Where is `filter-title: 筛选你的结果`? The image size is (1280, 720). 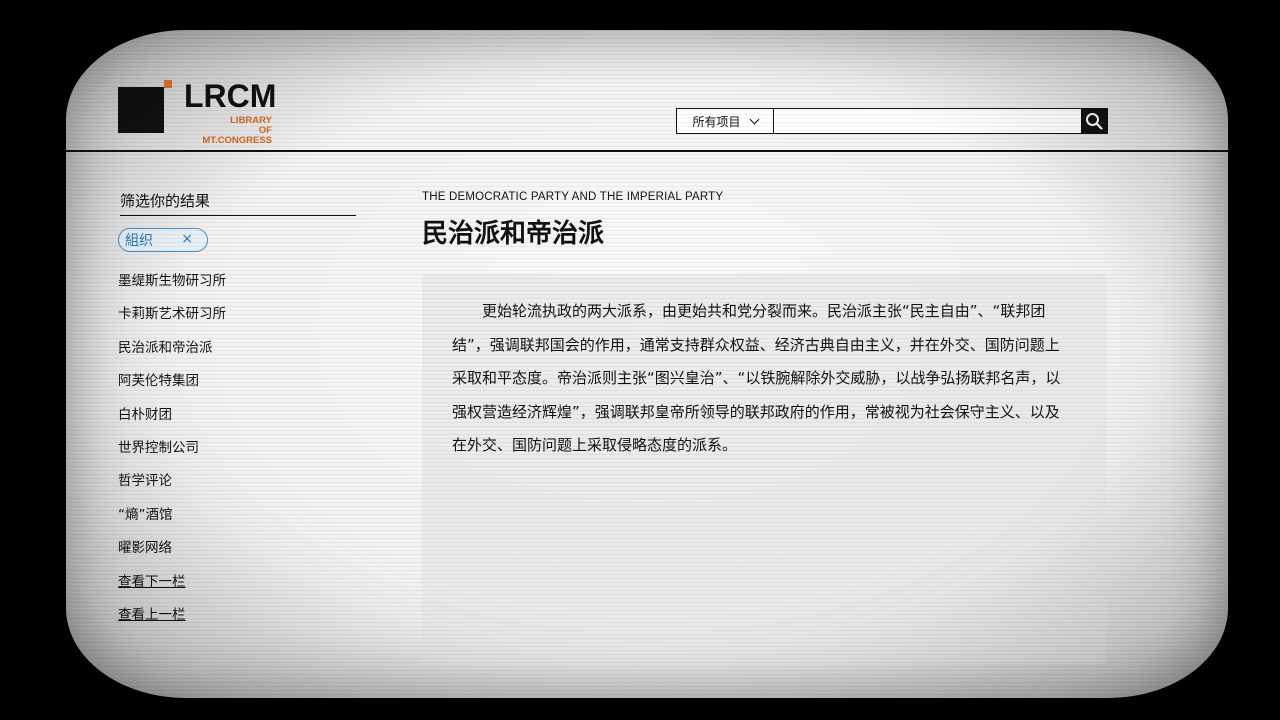 filter-title: 筛选你的结果 is located at coordinates (165, 201).